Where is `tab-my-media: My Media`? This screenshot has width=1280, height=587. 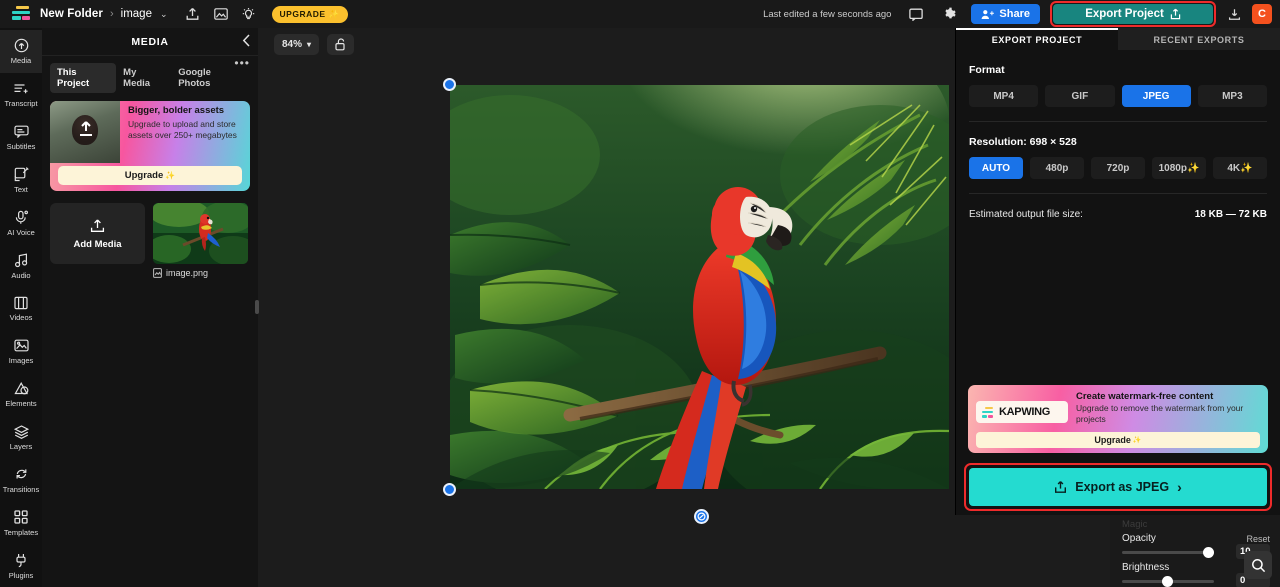
tab-my-media: My Media is located at coordinates (143, 78).